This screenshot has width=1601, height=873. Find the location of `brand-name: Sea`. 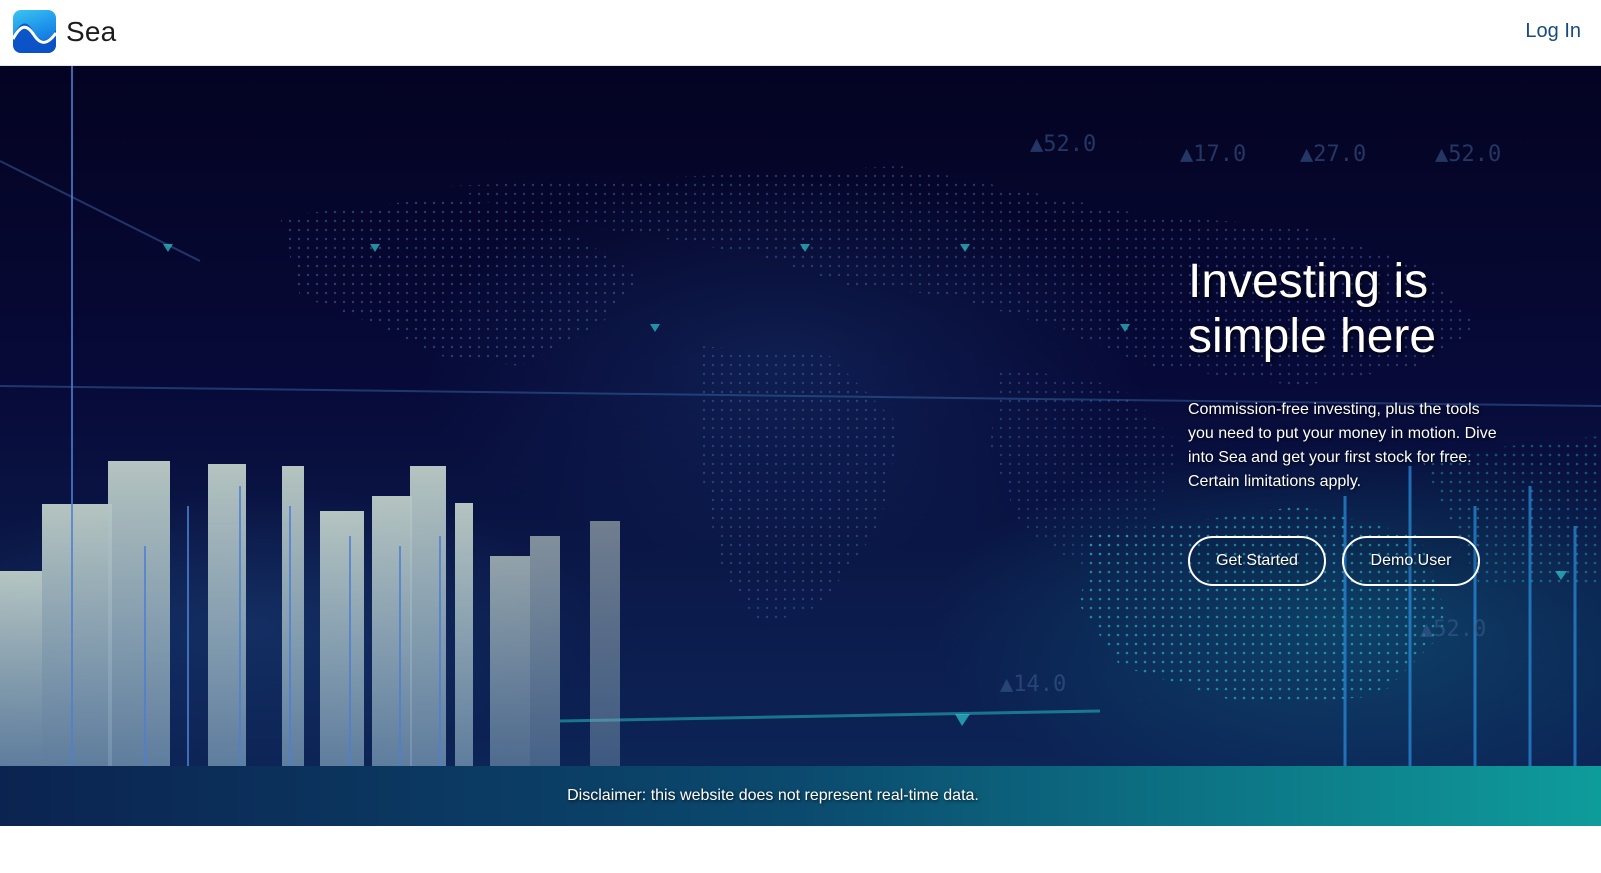

brand-name: Sea is located at coordinates (91, 31).